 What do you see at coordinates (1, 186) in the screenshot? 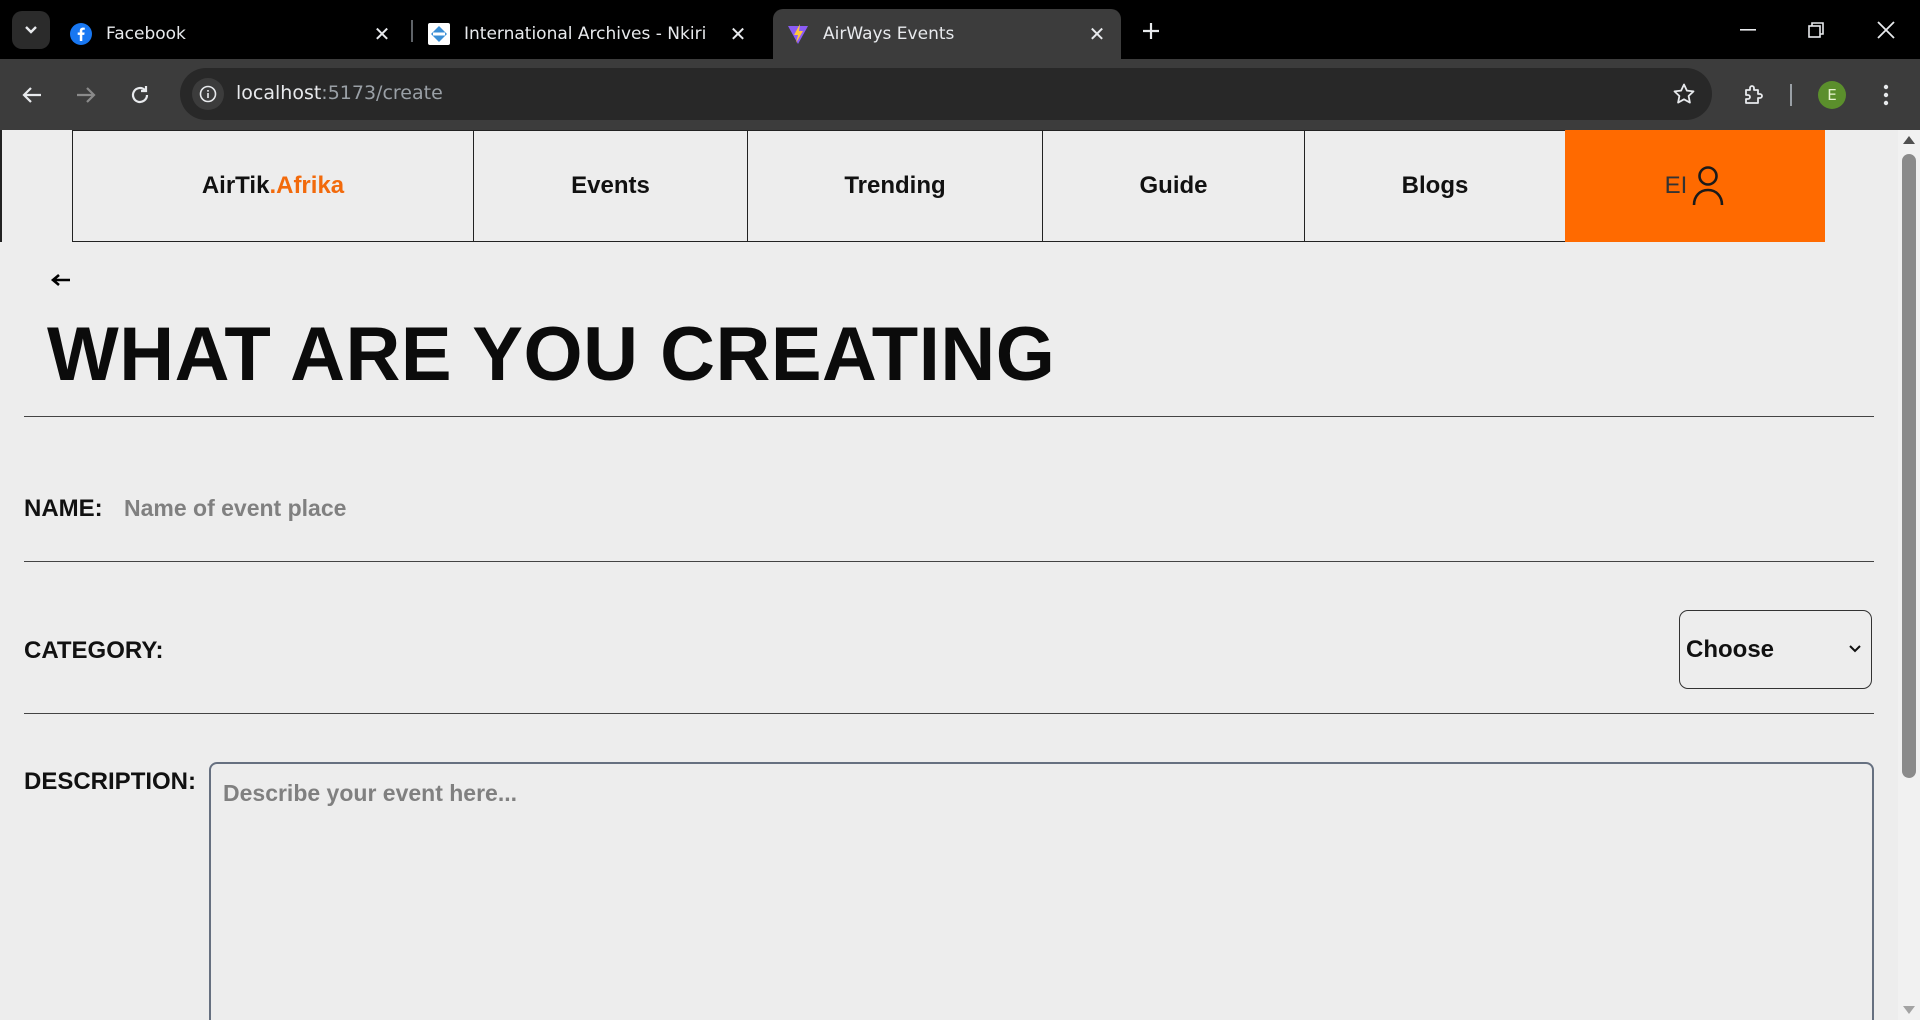
I see `nav-edge` at bounding box center [1, 186].